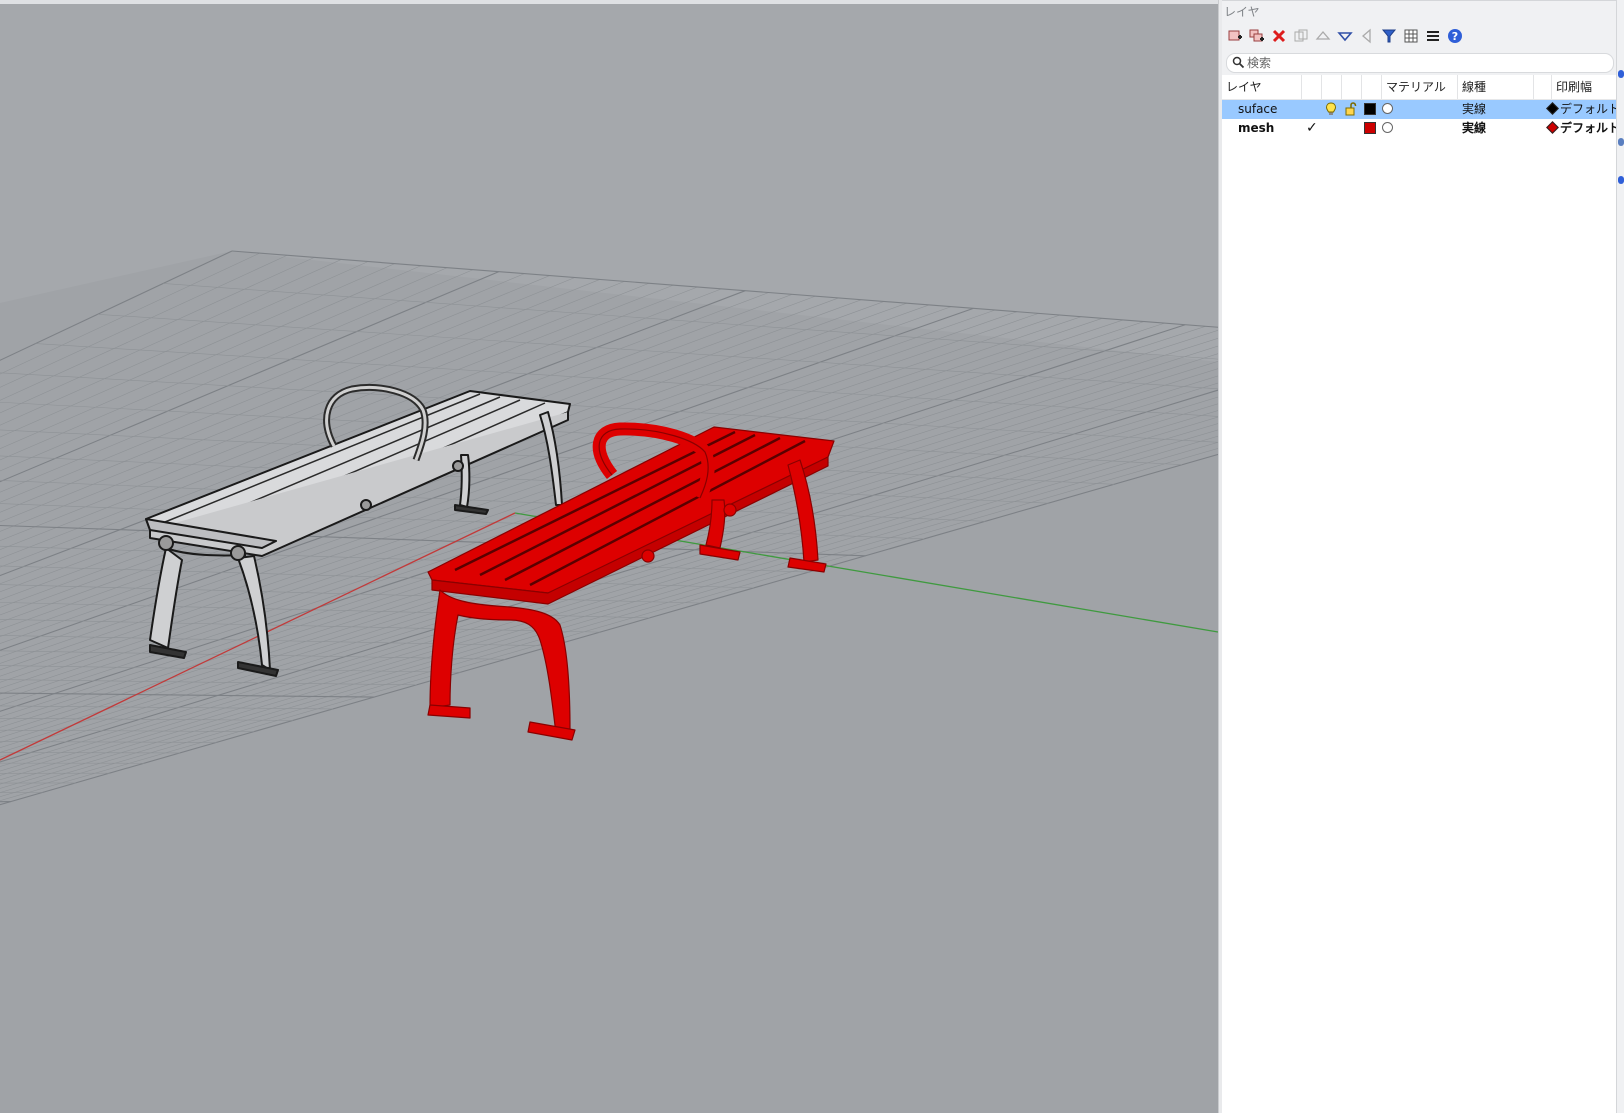  What do you see at coordinates (1242, 12) in the screenshot?
I see `panel-title: レイヤ` at bounding box center [1242, 12].